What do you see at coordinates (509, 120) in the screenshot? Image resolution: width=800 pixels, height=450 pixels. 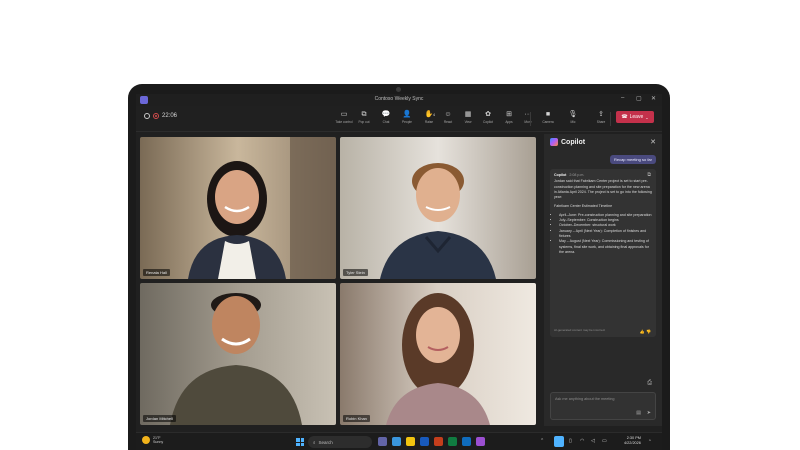 I see `apps-button: ⊞ Apps` at bounding box center [509, 120].